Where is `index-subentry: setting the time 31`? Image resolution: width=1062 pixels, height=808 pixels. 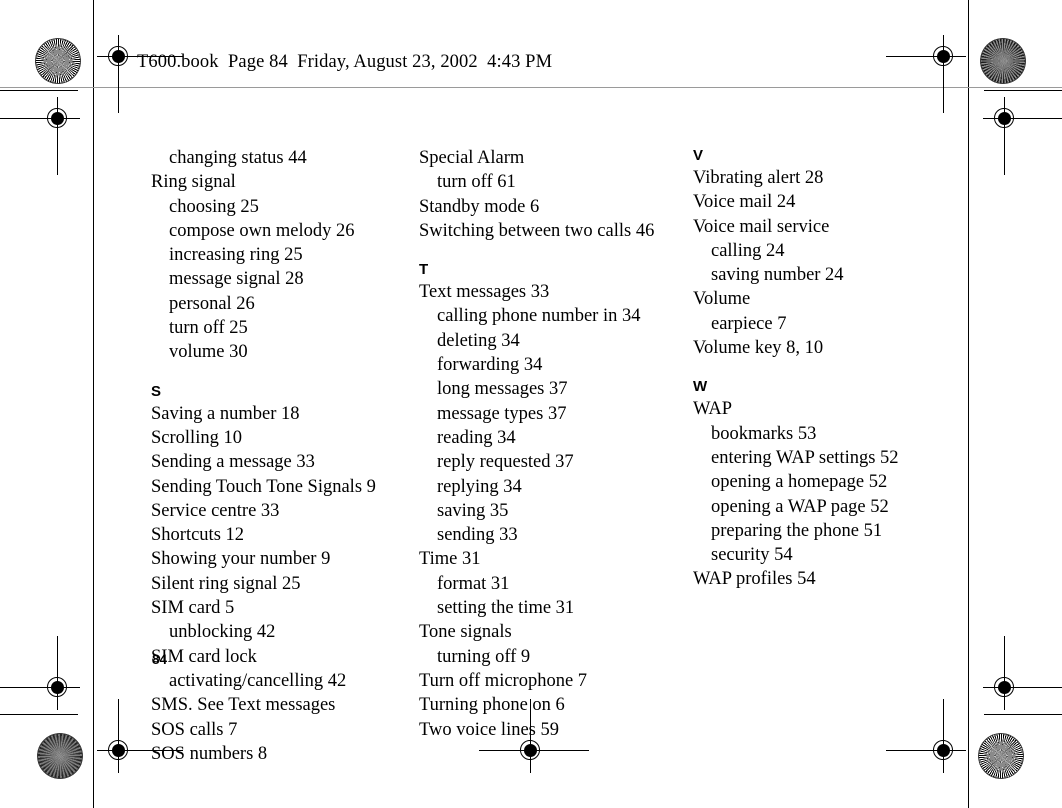 index-subentry: setting the time 31 is located at coordinates (506, 608).